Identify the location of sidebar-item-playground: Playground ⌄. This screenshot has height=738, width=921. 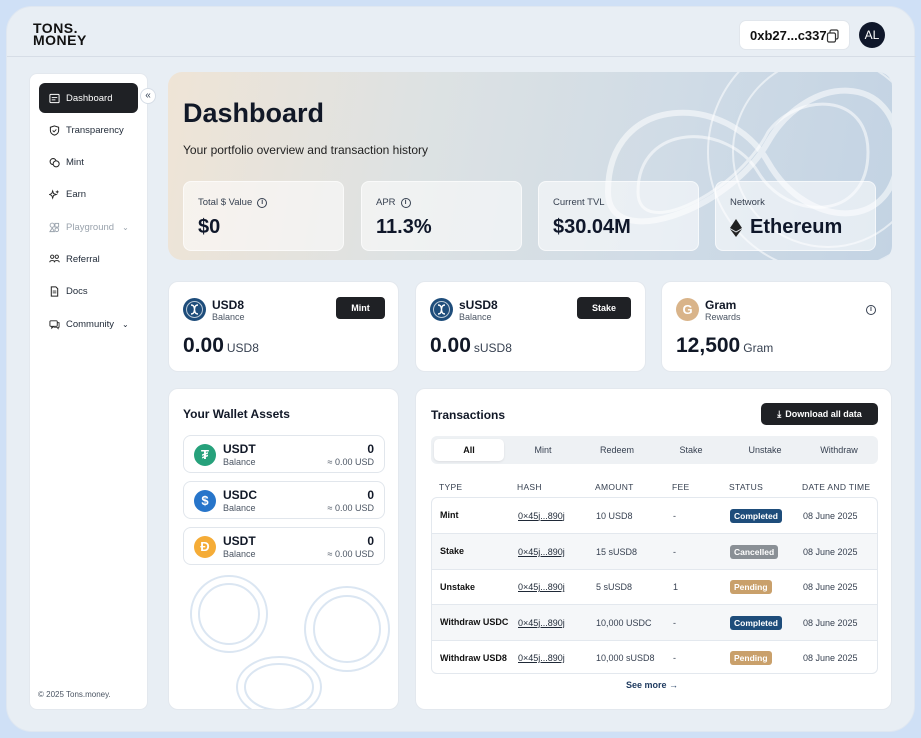
(88, 227).